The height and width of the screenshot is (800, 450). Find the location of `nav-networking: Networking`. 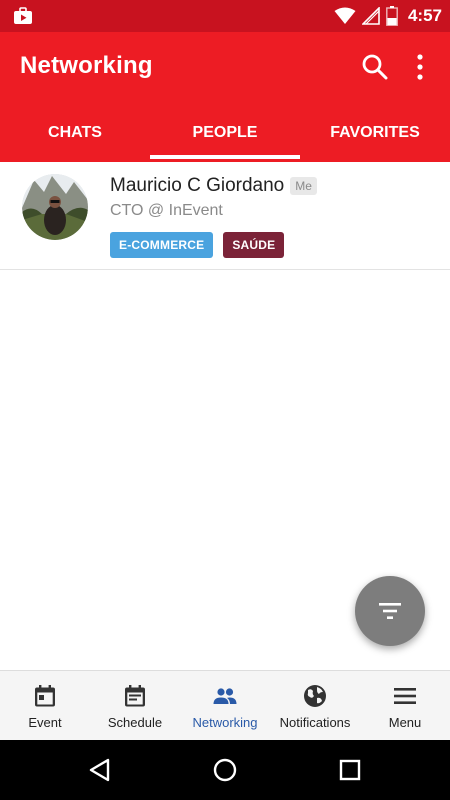

nav-networking: Networking is located at coordinates (225, 706).